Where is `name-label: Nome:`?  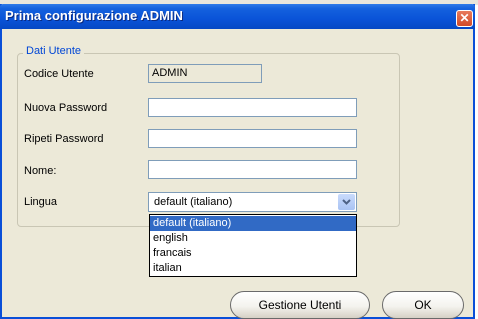
name-label: Nome: is located at coordinates (40, 171).